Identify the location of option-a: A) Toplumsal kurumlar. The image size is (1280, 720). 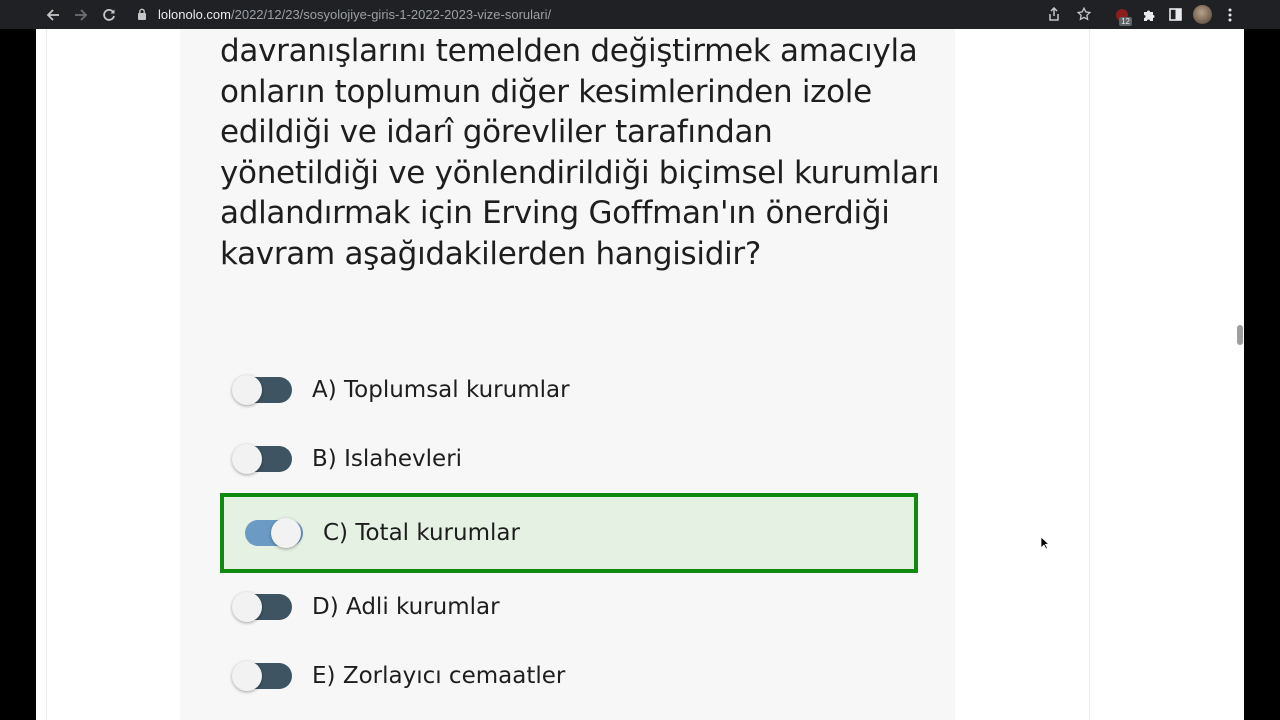
(401, 390).